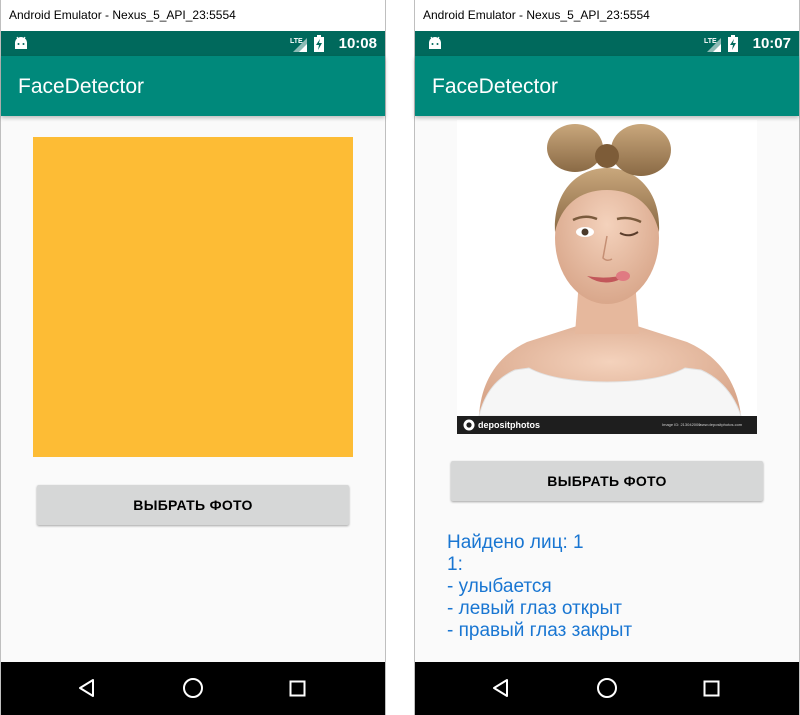 The height and width of the screenshot is (715, 800). What do you see at coordinates (515, 542) in the screenshot?
I see `results-faces-found: Найдено лиц: 1` at bounding box center [515, 542].